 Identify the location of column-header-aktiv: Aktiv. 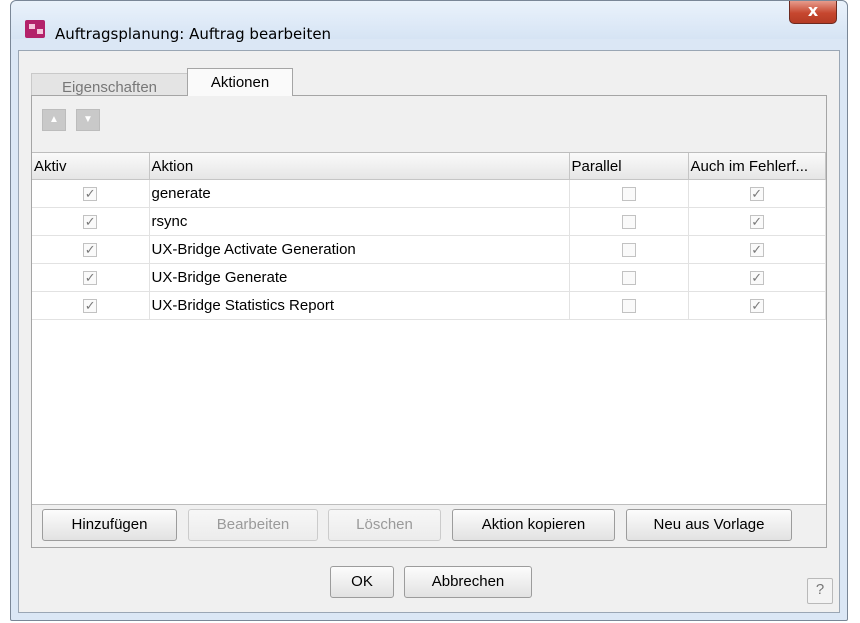
(91, 166).